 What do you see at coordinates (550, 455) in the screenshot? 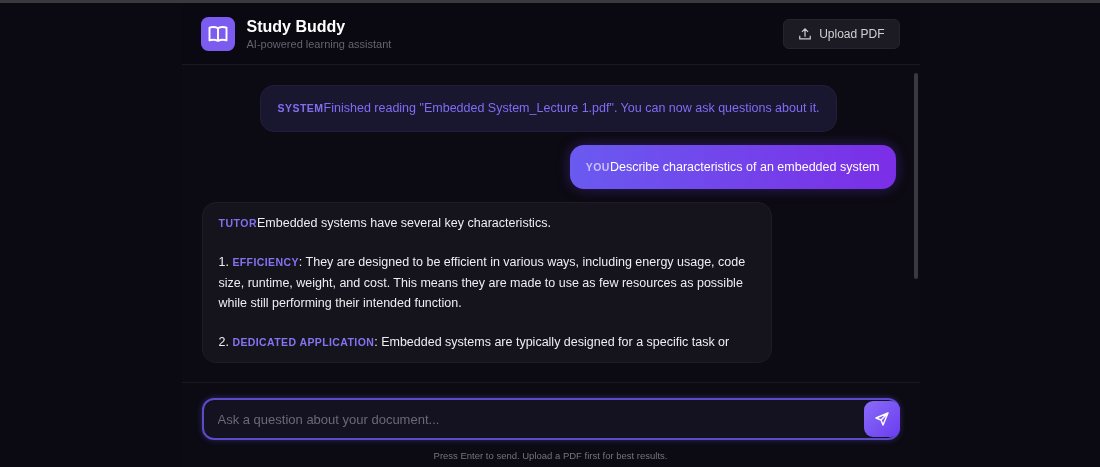
I see `hint-text: Press Enter to send. Upload a PDF first for best results.` at bounding box center [550, 455].